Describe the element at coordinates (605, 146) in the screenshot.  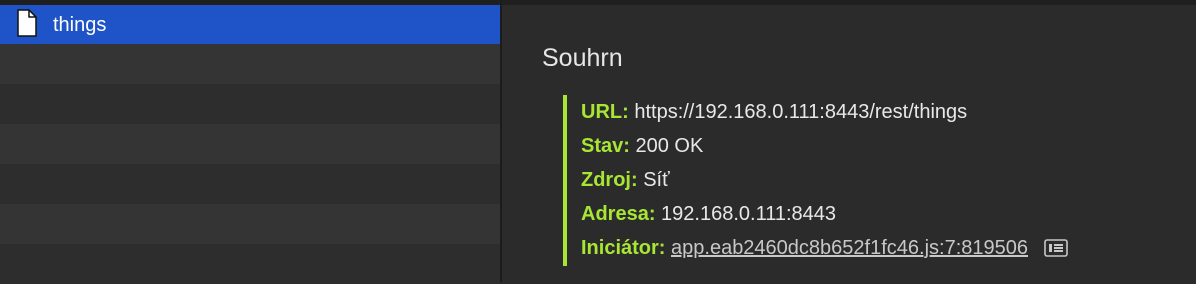
I see `status-key: Stav:` at that location.